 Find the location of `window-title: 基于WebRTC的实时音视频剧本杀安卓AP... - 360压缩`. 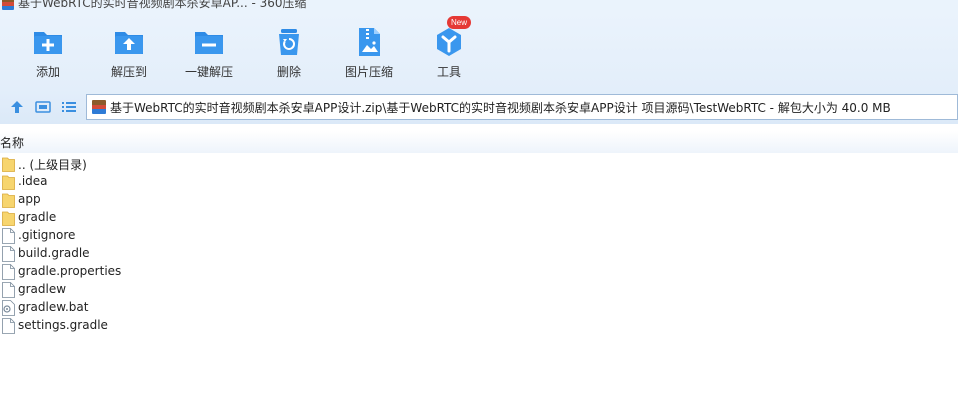

window-title: 基于WebRTC的实时音视频剧本杀安卓AP... - 360压缩 is located at coordinates (162, 5).